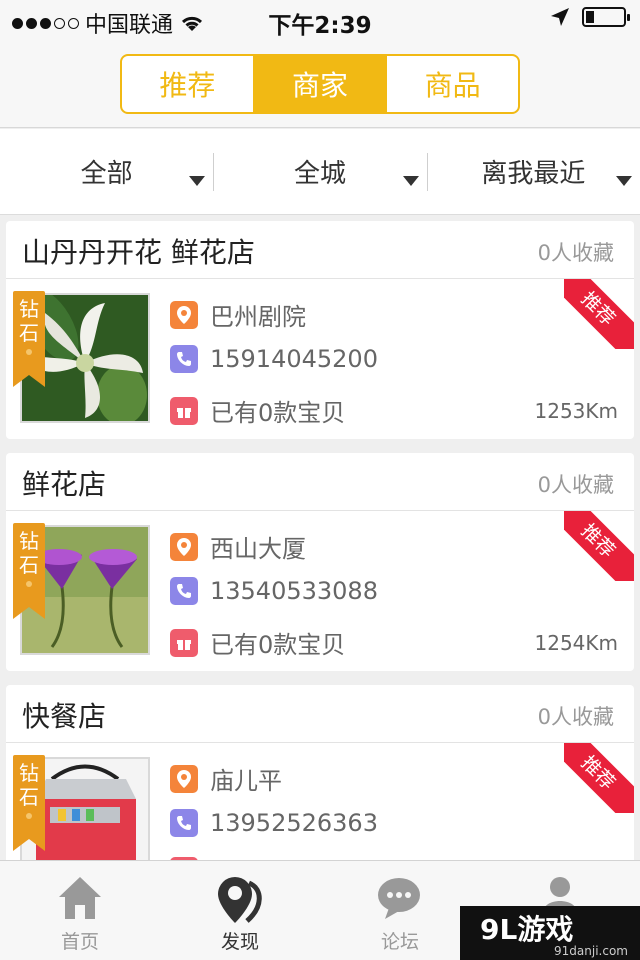 This screenshot has width=640, height=960. I want to click on tab-products: 商品, so click(451, 84).